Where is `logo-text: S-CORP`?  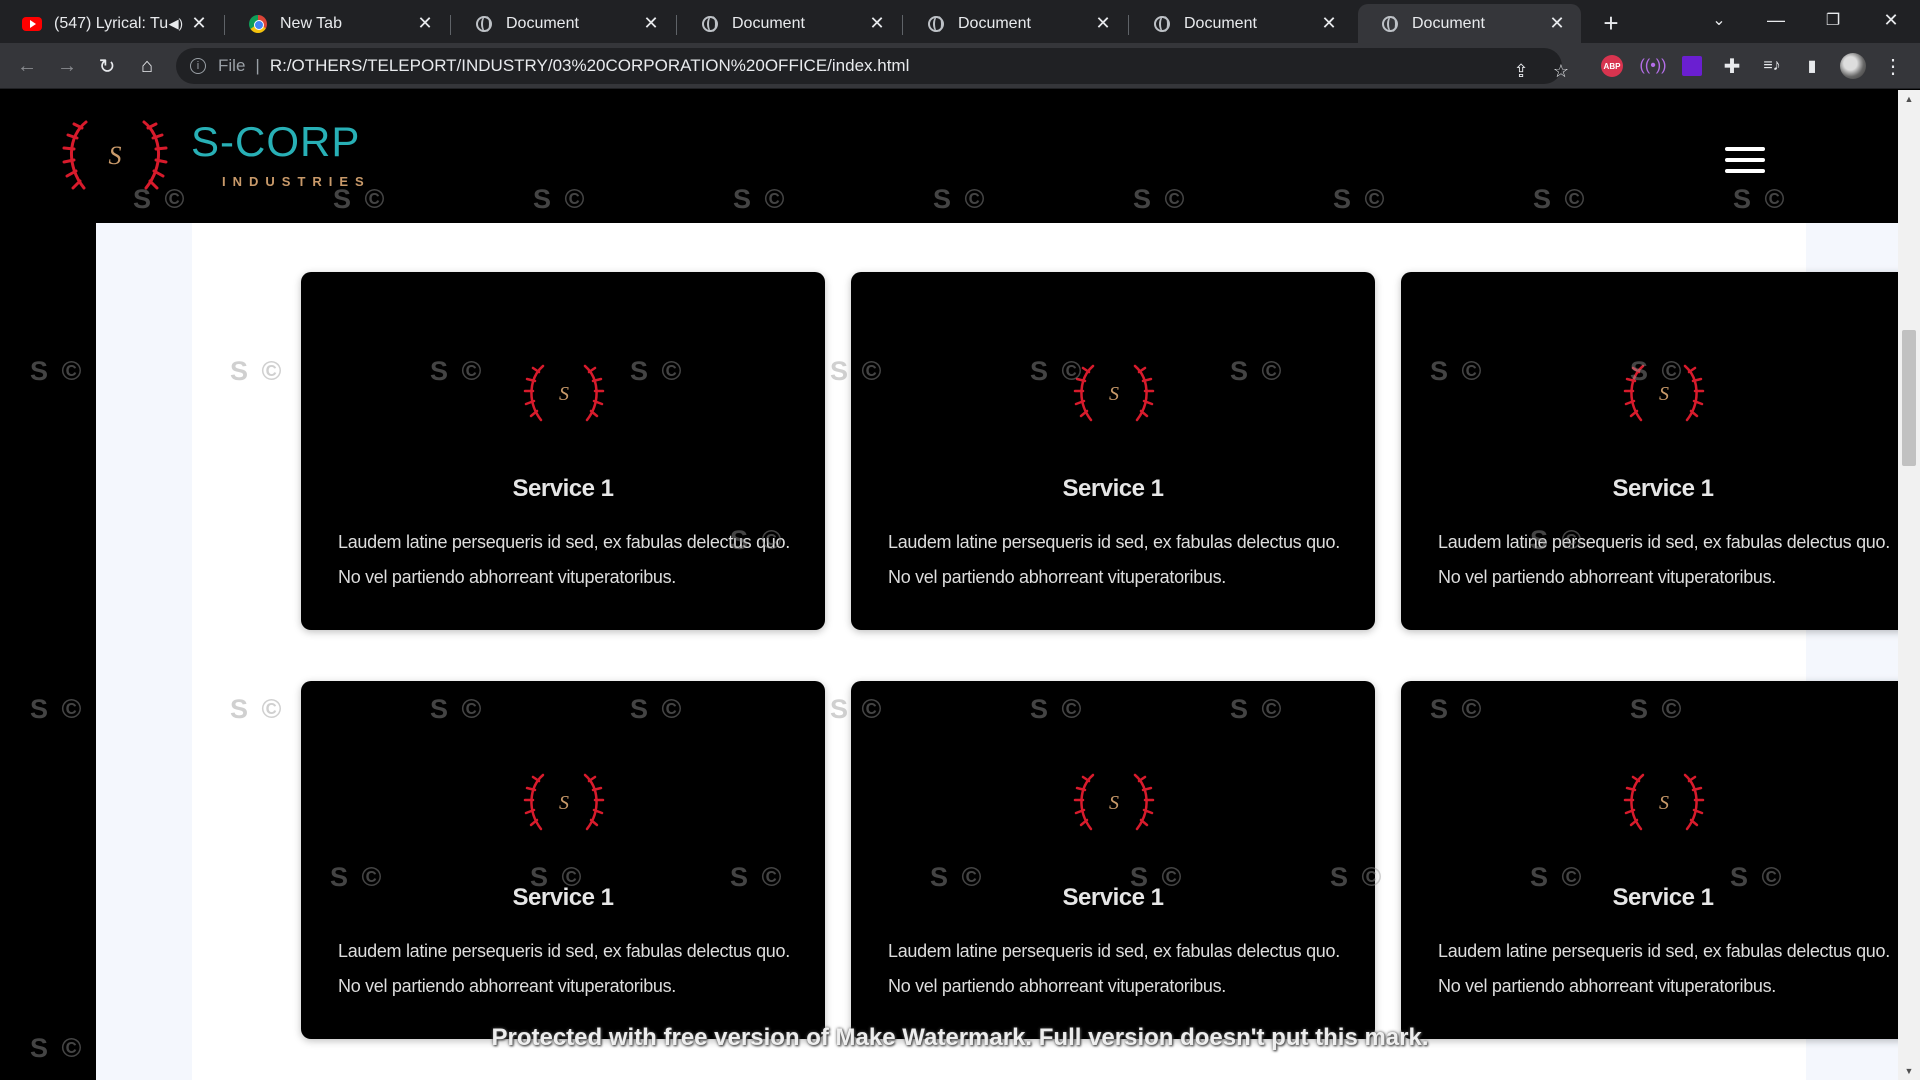
logo-text: S-CORP is located at coordinates (275, 142).